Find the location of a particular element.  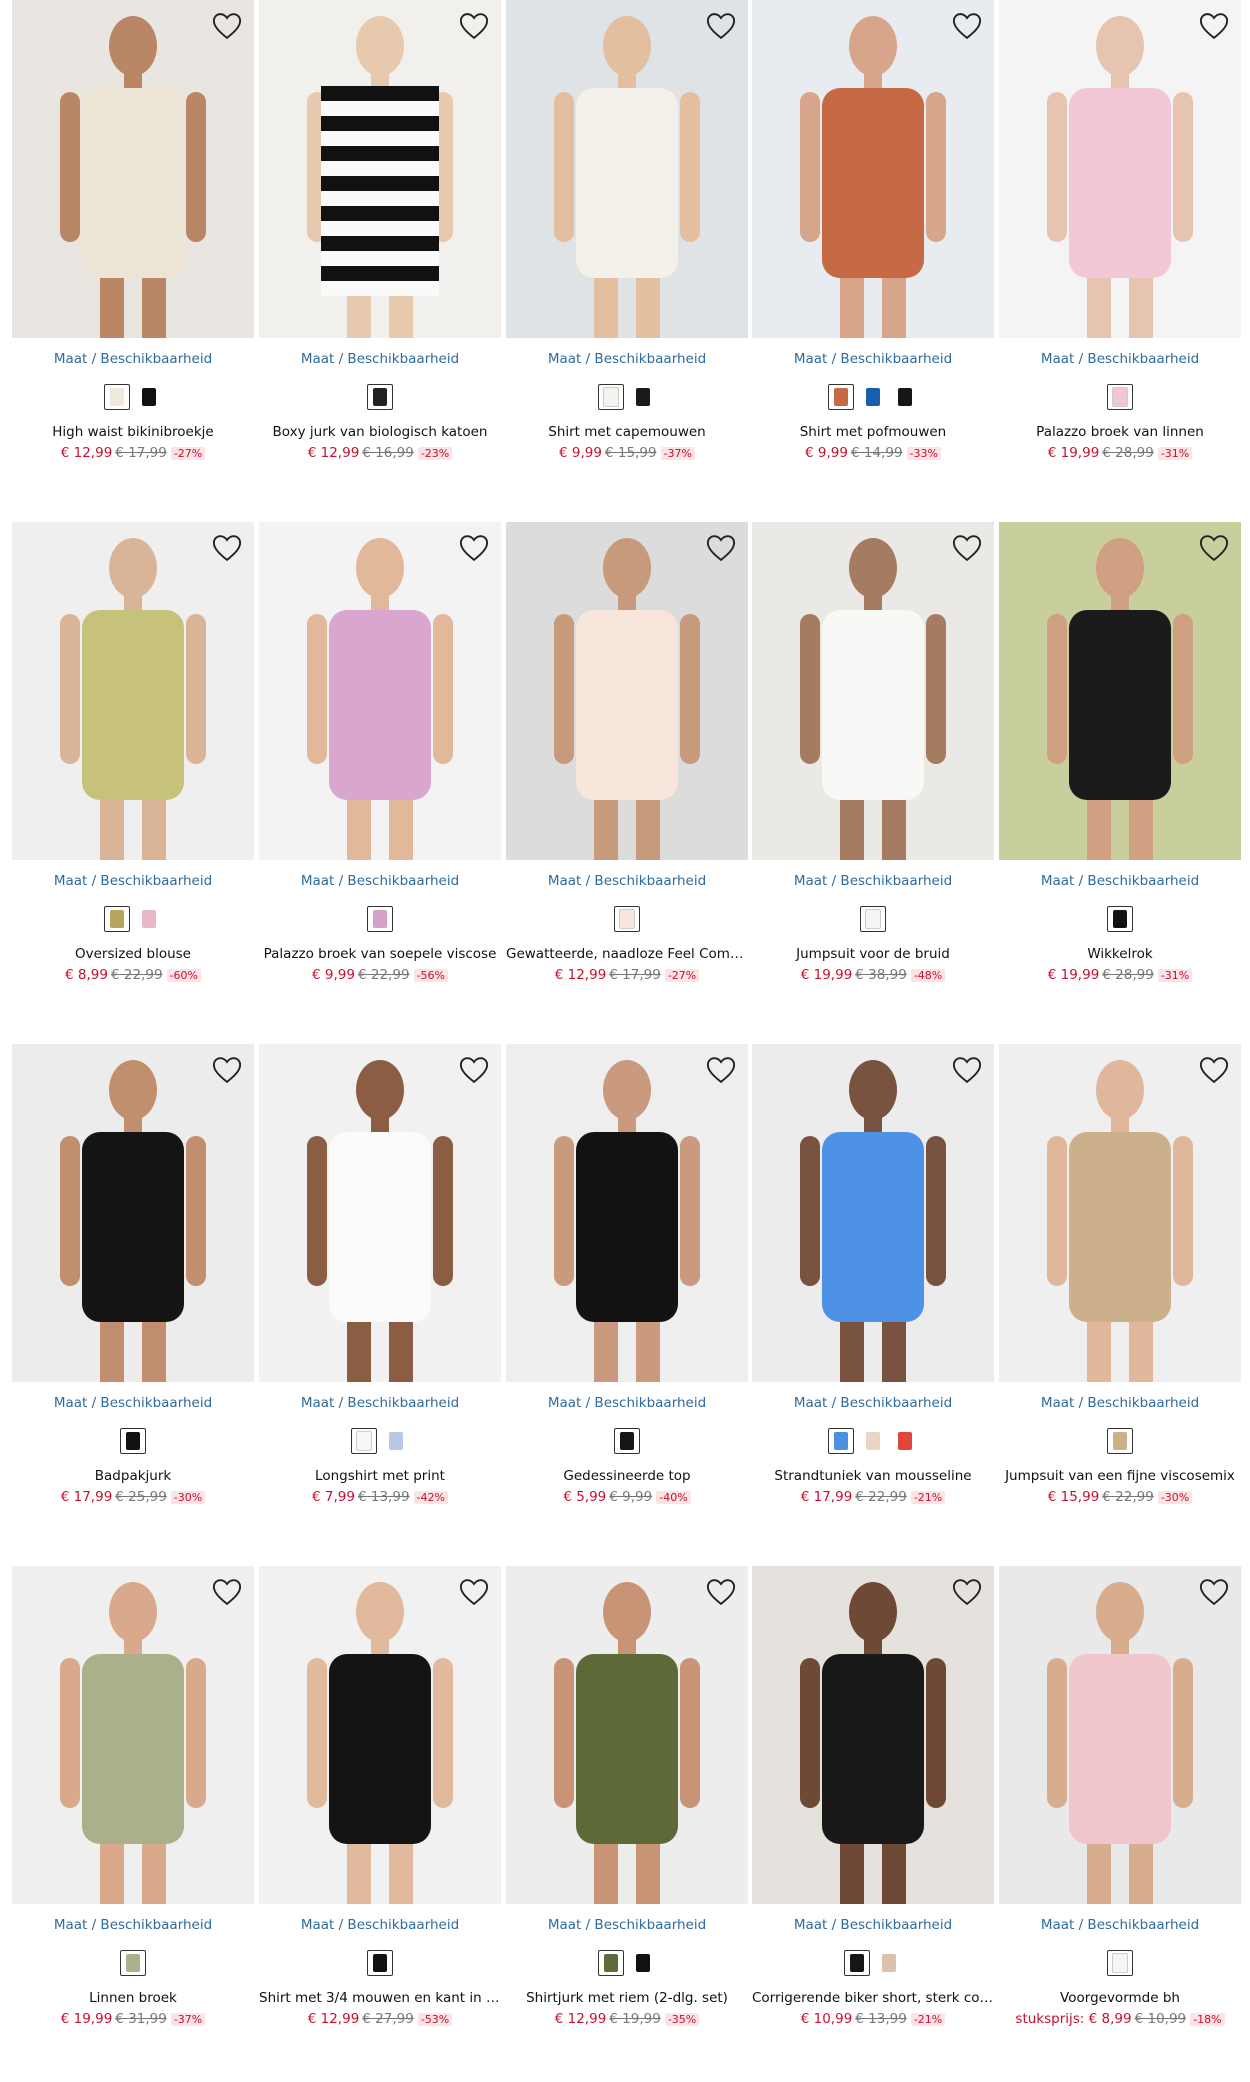

product-name: Gedessineerde top is located at coordinates (627, 1476).